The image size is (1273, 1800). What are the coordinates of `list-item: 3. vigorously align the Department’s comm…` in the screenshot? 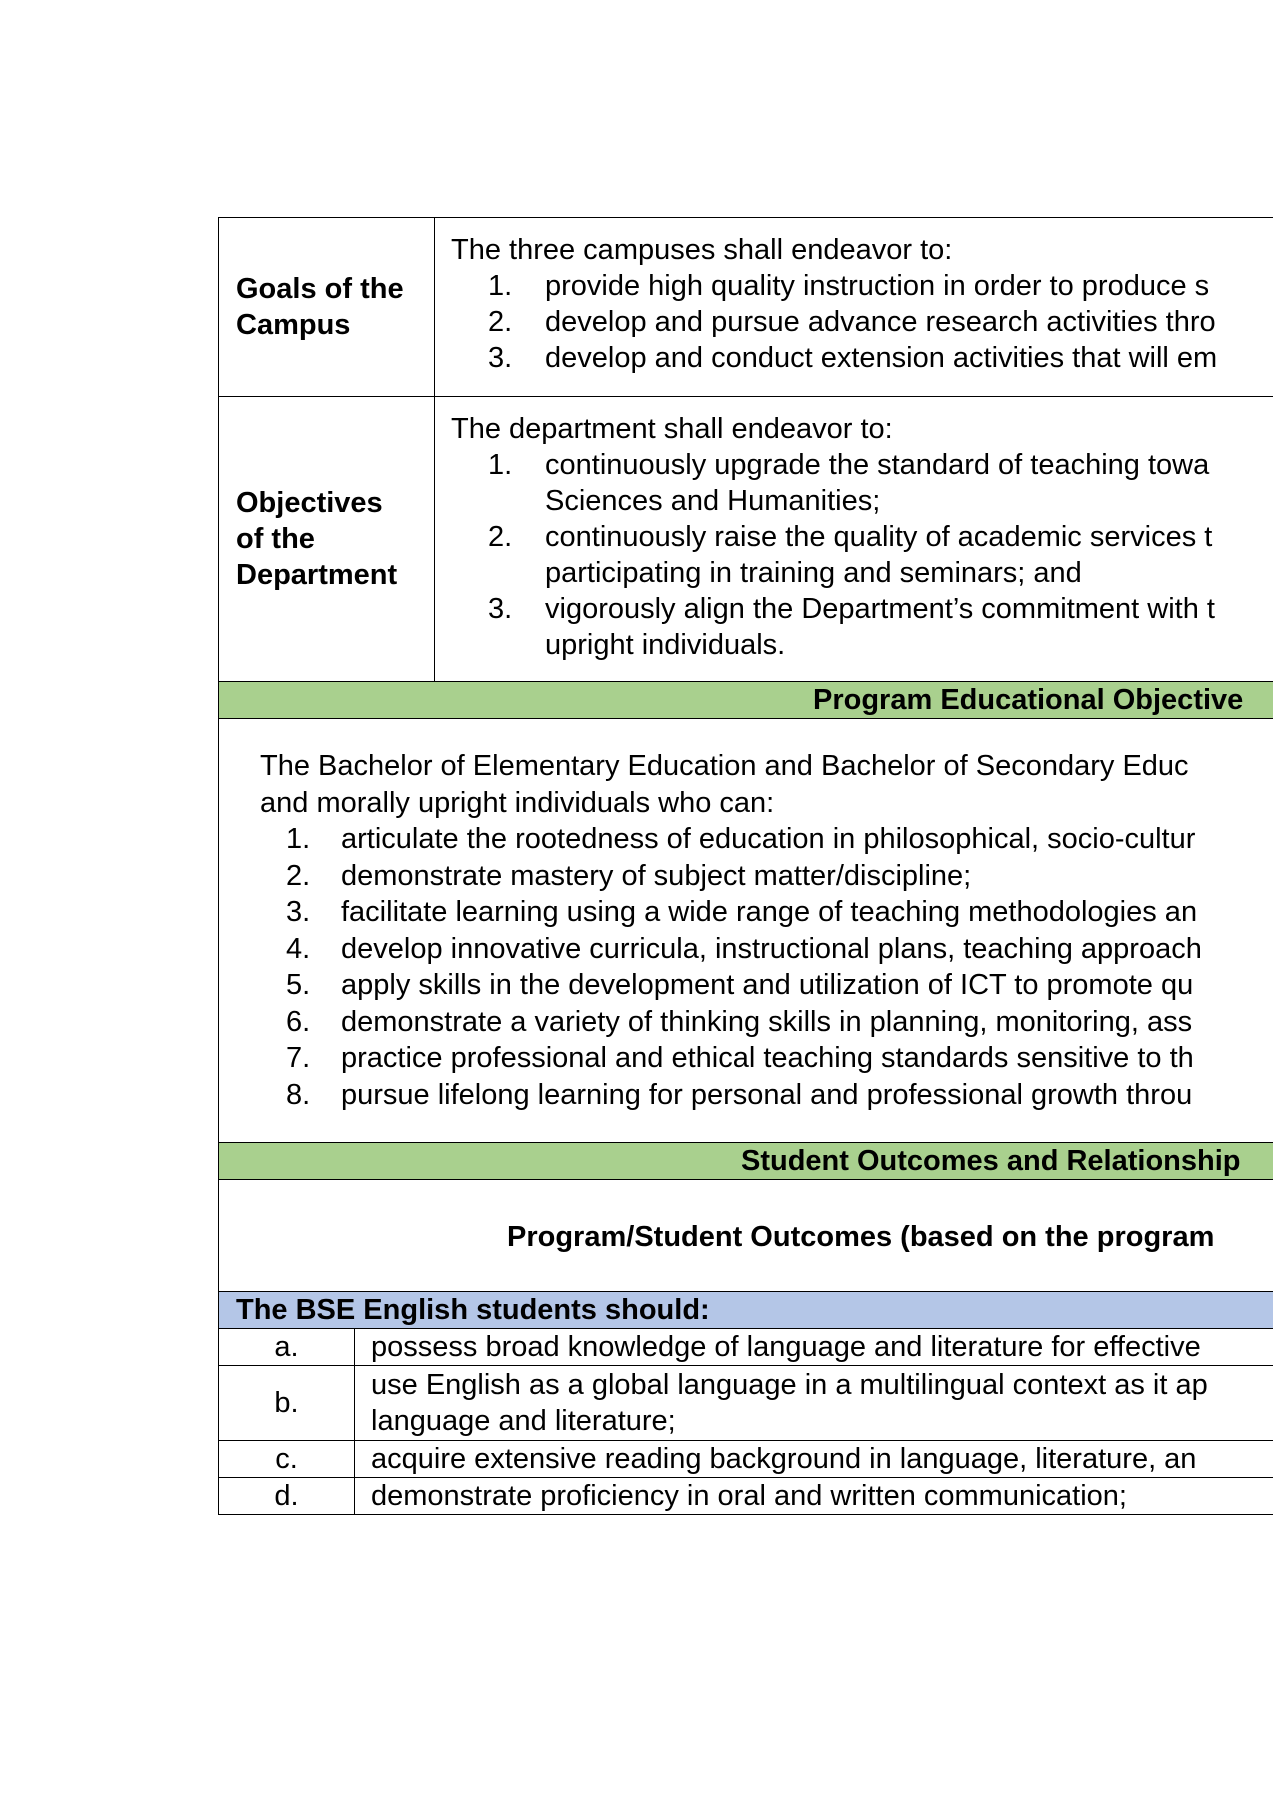 It's located at (851, 627).